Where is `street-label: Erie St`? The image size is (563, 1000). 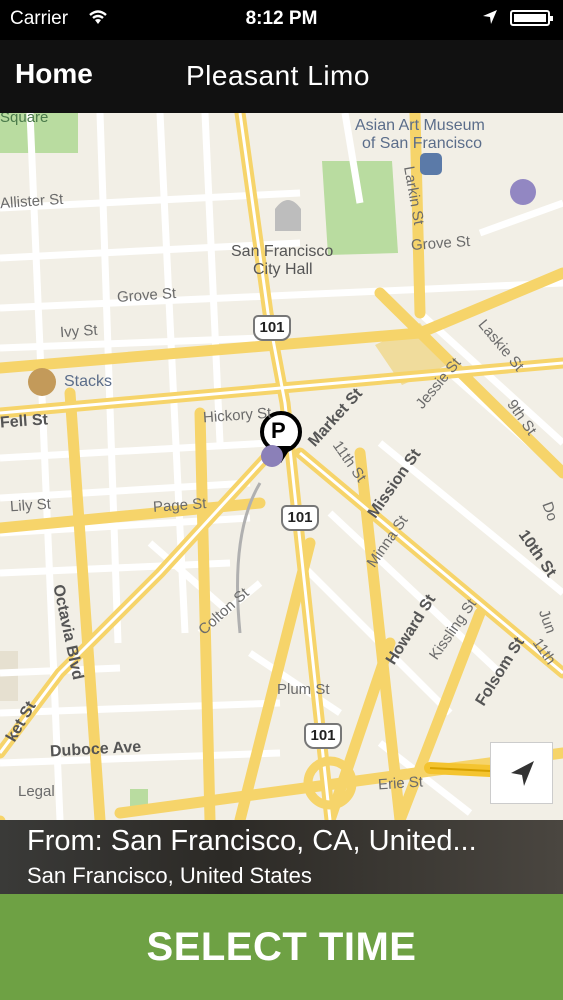
street-label: Erie St is located at coordinates (400, 783).